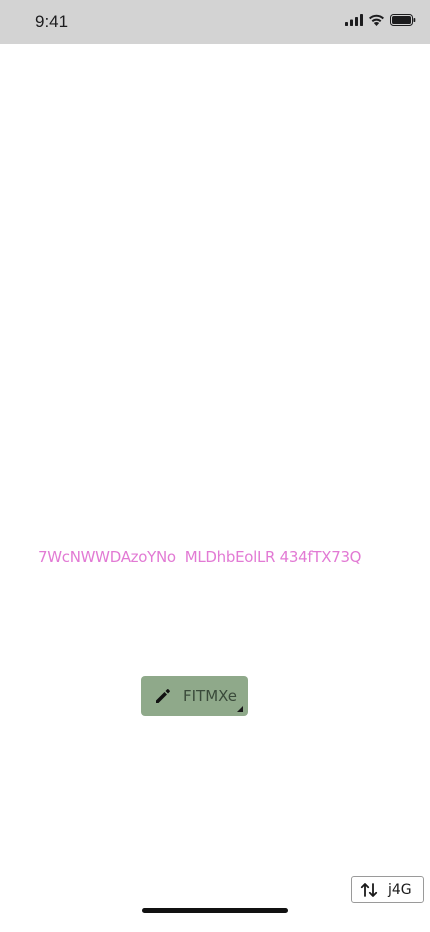  What do you see at coordinates (215, 910) in the screenshot?
I see `home-indicator` at bounding box center [215, 910].